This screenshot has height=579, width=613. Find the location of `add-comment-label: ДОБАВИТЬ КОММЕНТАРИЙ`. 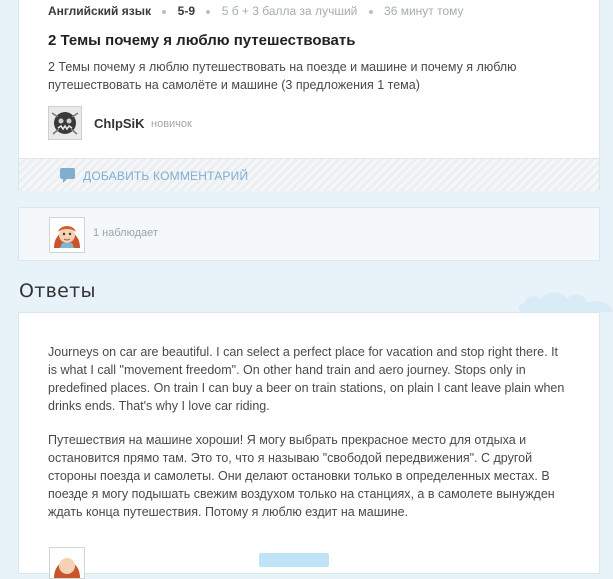

add-comment-label: ДОБАВИТЬ КОММЕНТАРИЙ is located at coordinates (166, 176).